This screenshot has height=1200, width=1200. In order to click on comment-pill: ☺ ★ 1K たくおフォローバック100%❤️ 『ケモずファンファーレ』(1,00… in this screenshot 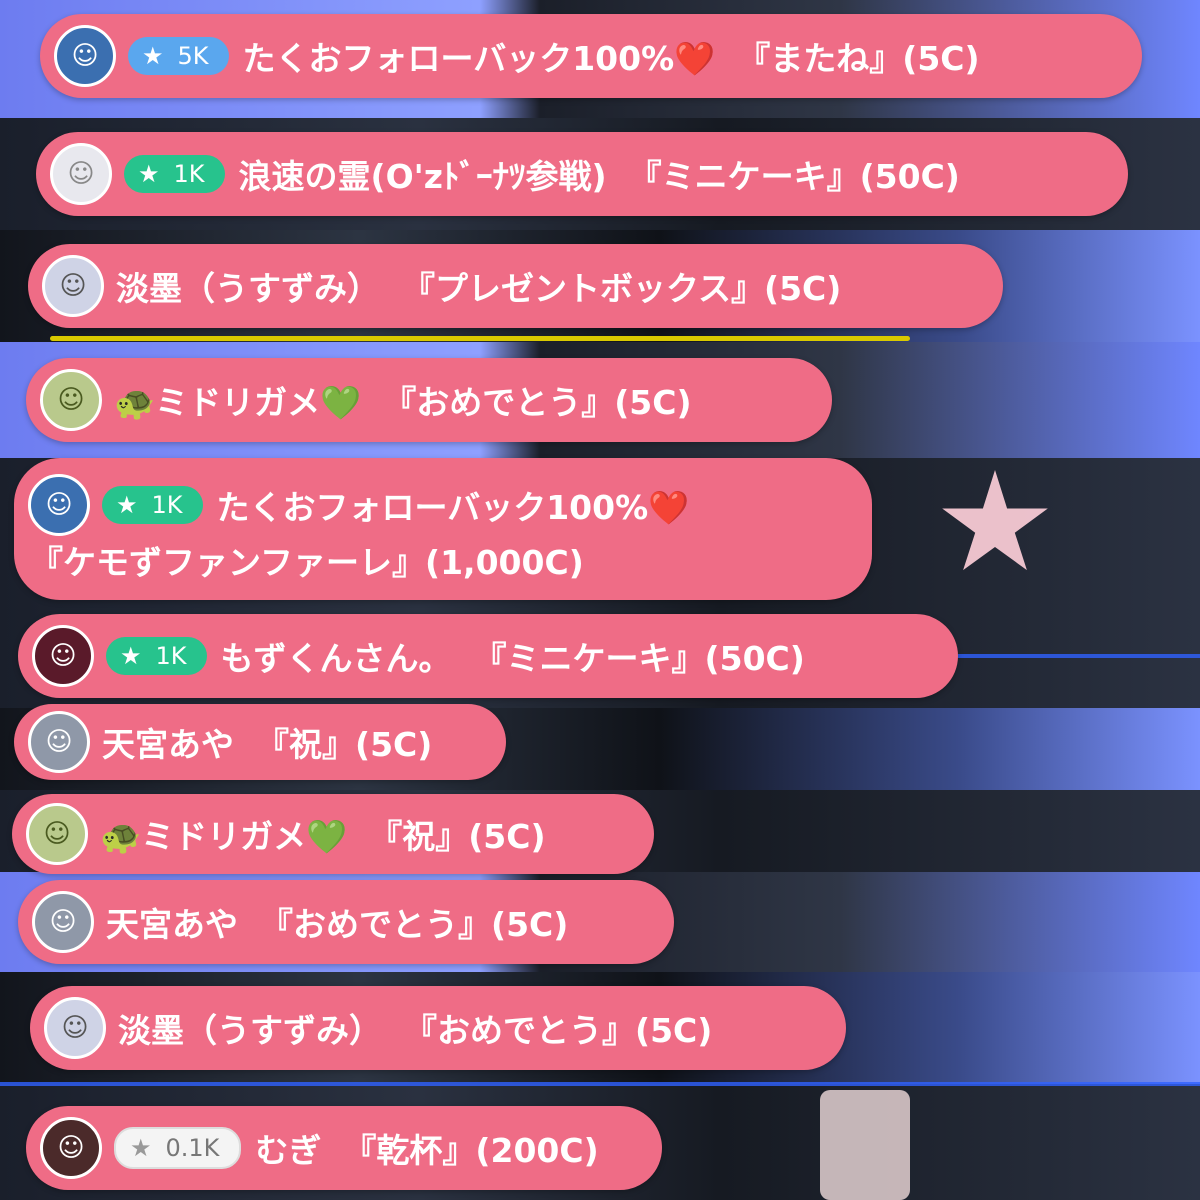, I will do `click(443, 529)`.